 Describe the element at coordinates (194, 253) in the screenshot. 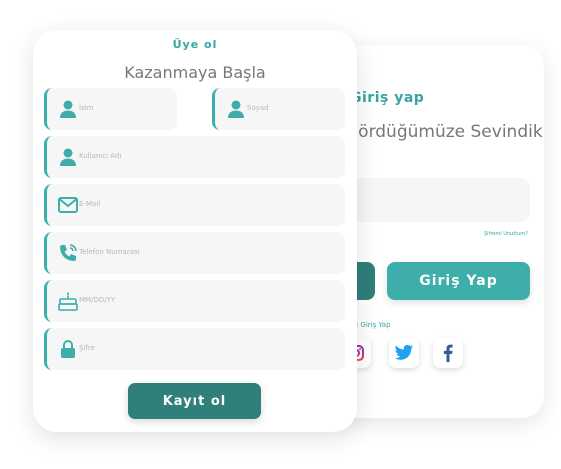

I see `phone-field: Telefon Numarası` at that location.